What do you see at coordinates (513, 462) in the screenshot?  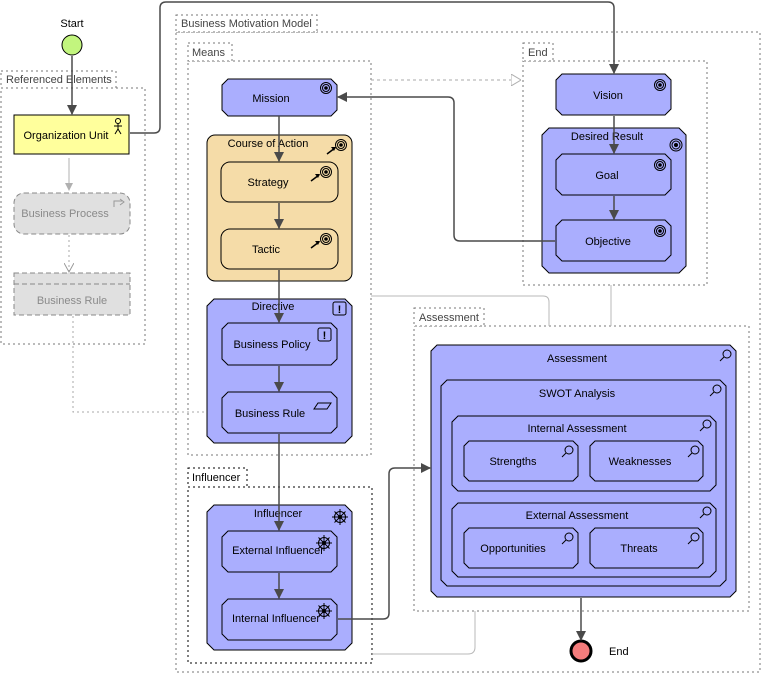 I see `strengths-label: Strengths` at bounding box center [513, 462].